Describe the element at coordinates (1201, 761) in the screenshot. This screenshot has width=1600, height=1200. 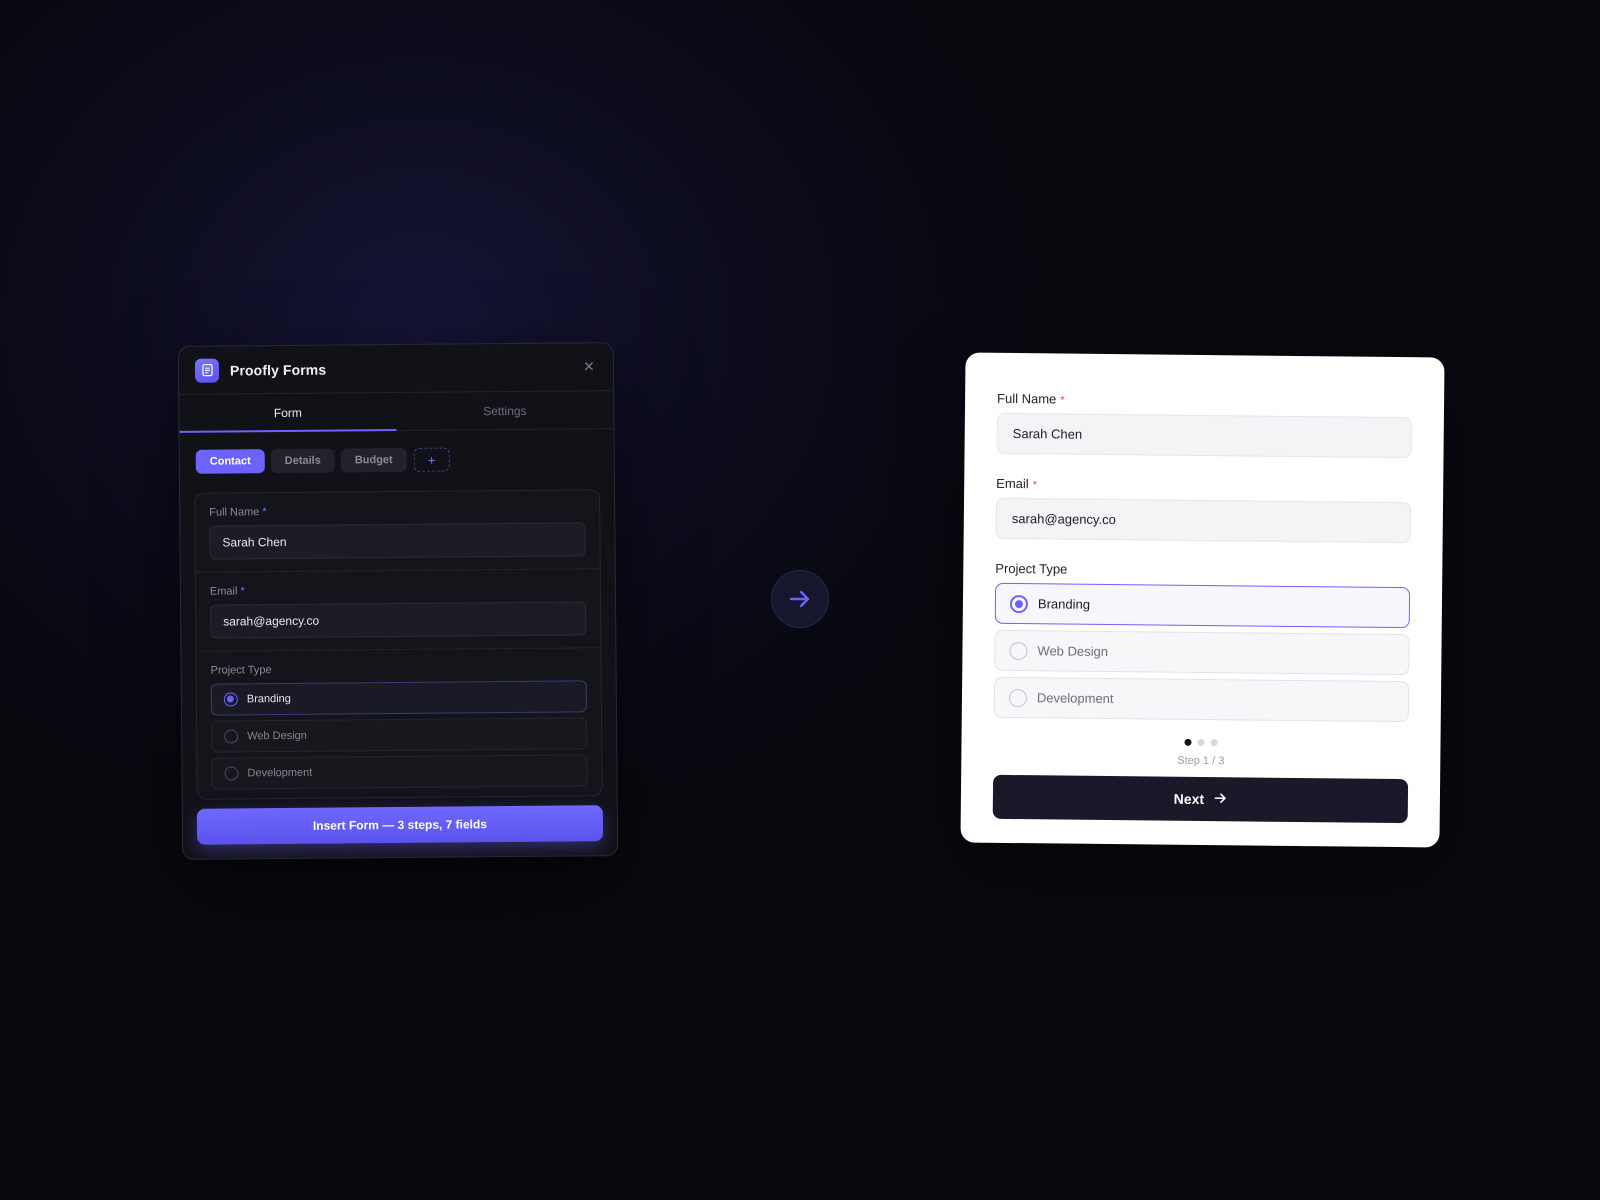
I see `step-indicator: Step 1 / 3` at that location.